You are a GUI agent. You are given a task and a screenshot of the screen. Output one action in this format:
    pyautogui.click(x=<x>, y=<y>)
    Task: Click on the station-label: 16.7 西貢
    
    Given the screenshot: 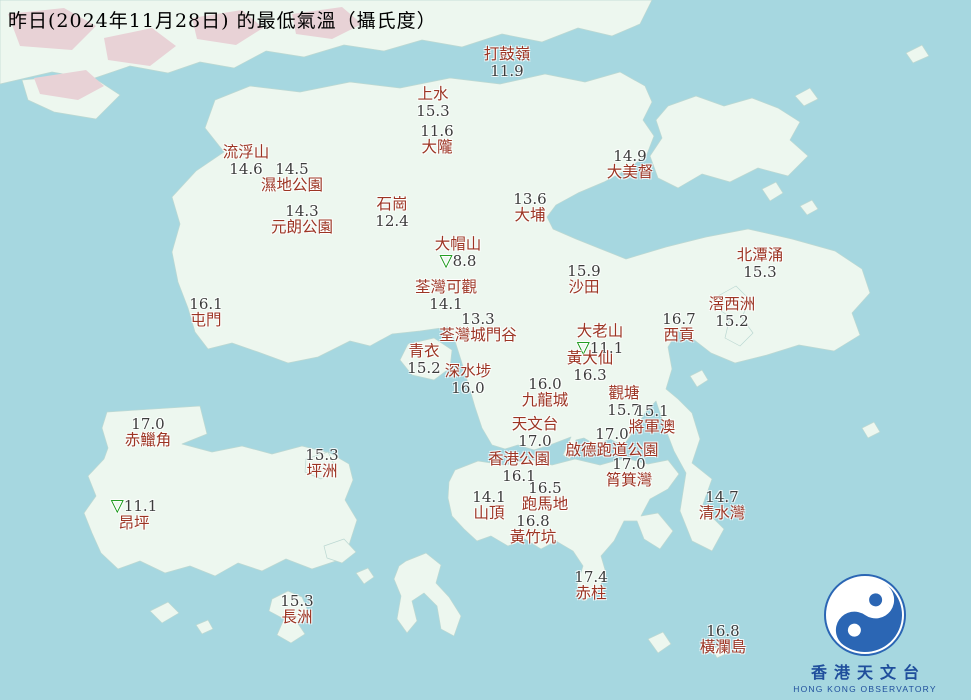 What is the action you would take?
    pyautogui.click(x=678, y=327)
    